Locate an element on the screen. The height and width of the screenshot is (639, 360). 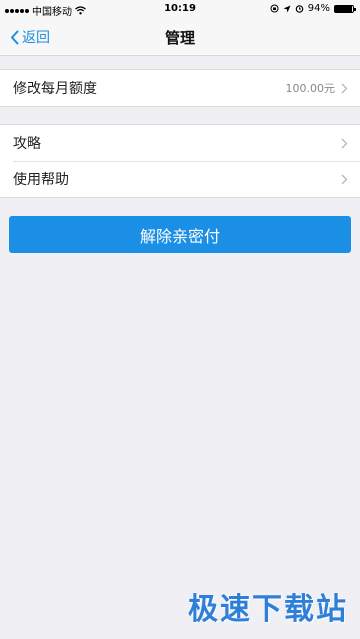
watermark-logo: 极速下载站 is located at coordinates (268, 609).